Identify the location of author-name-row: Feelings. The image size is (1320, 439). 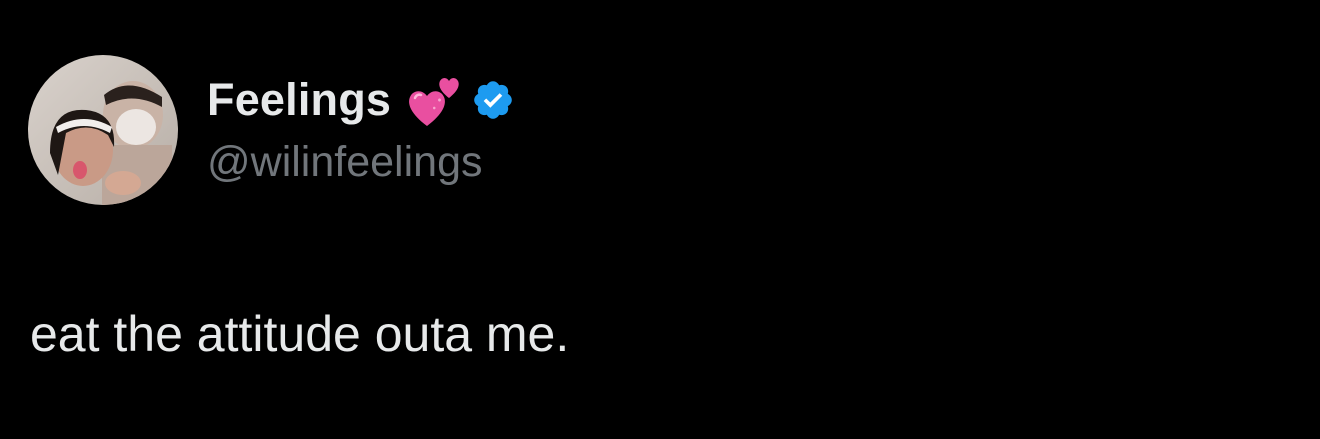
(361, 100).